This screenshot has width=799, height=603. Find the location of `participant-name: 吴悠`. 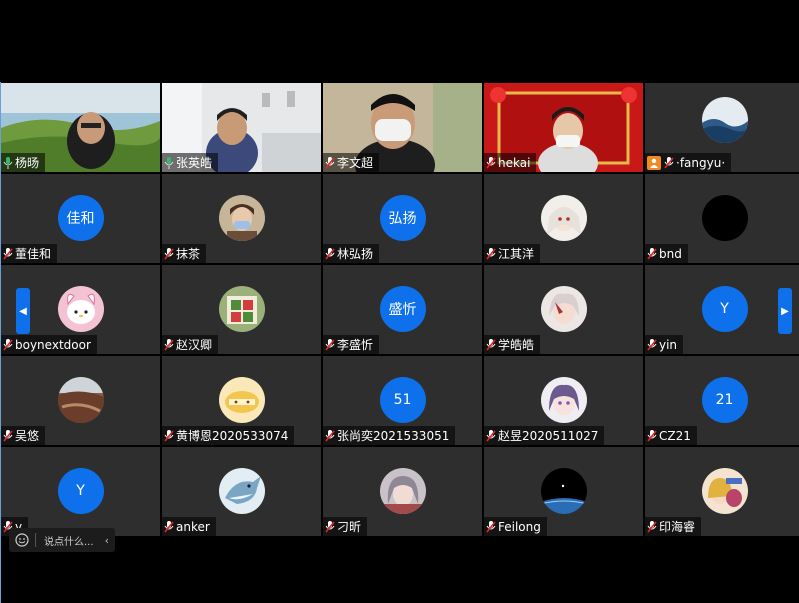

participant-name: 吴悠 is located at coordinates (27, 436).